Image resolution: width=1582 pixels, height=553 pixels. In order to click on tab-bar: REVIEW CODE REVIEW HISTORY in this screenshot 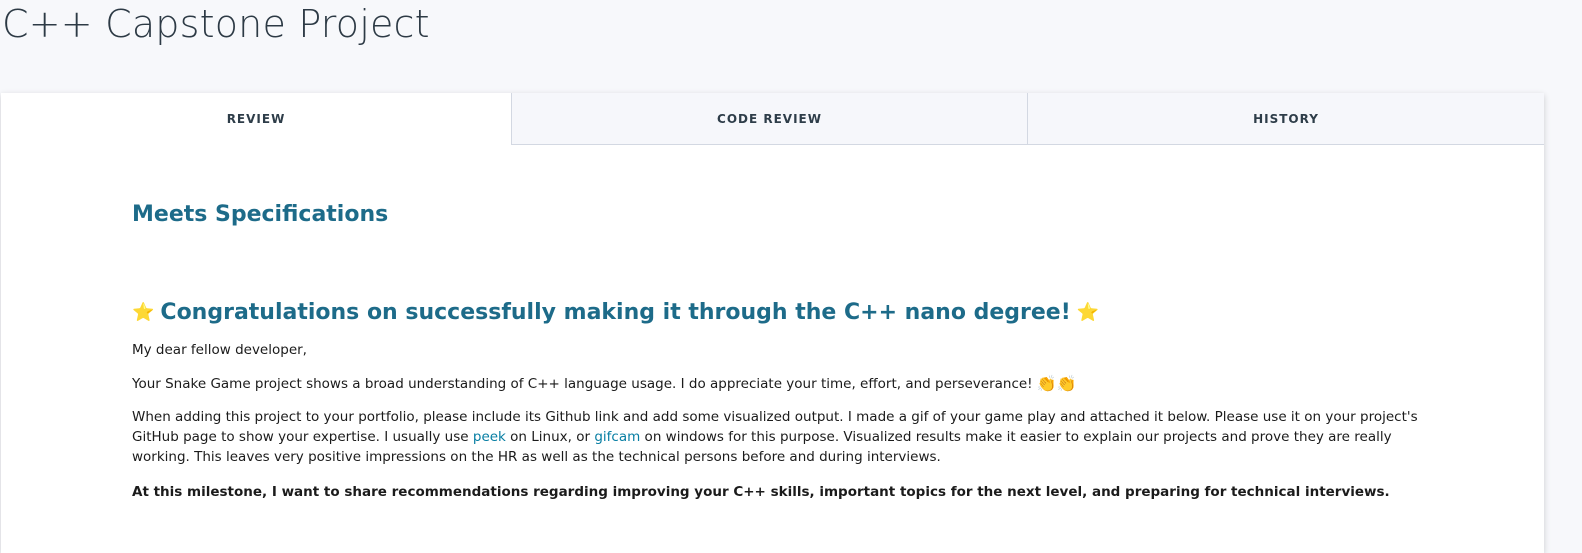, I will do `click(772, 119)`.